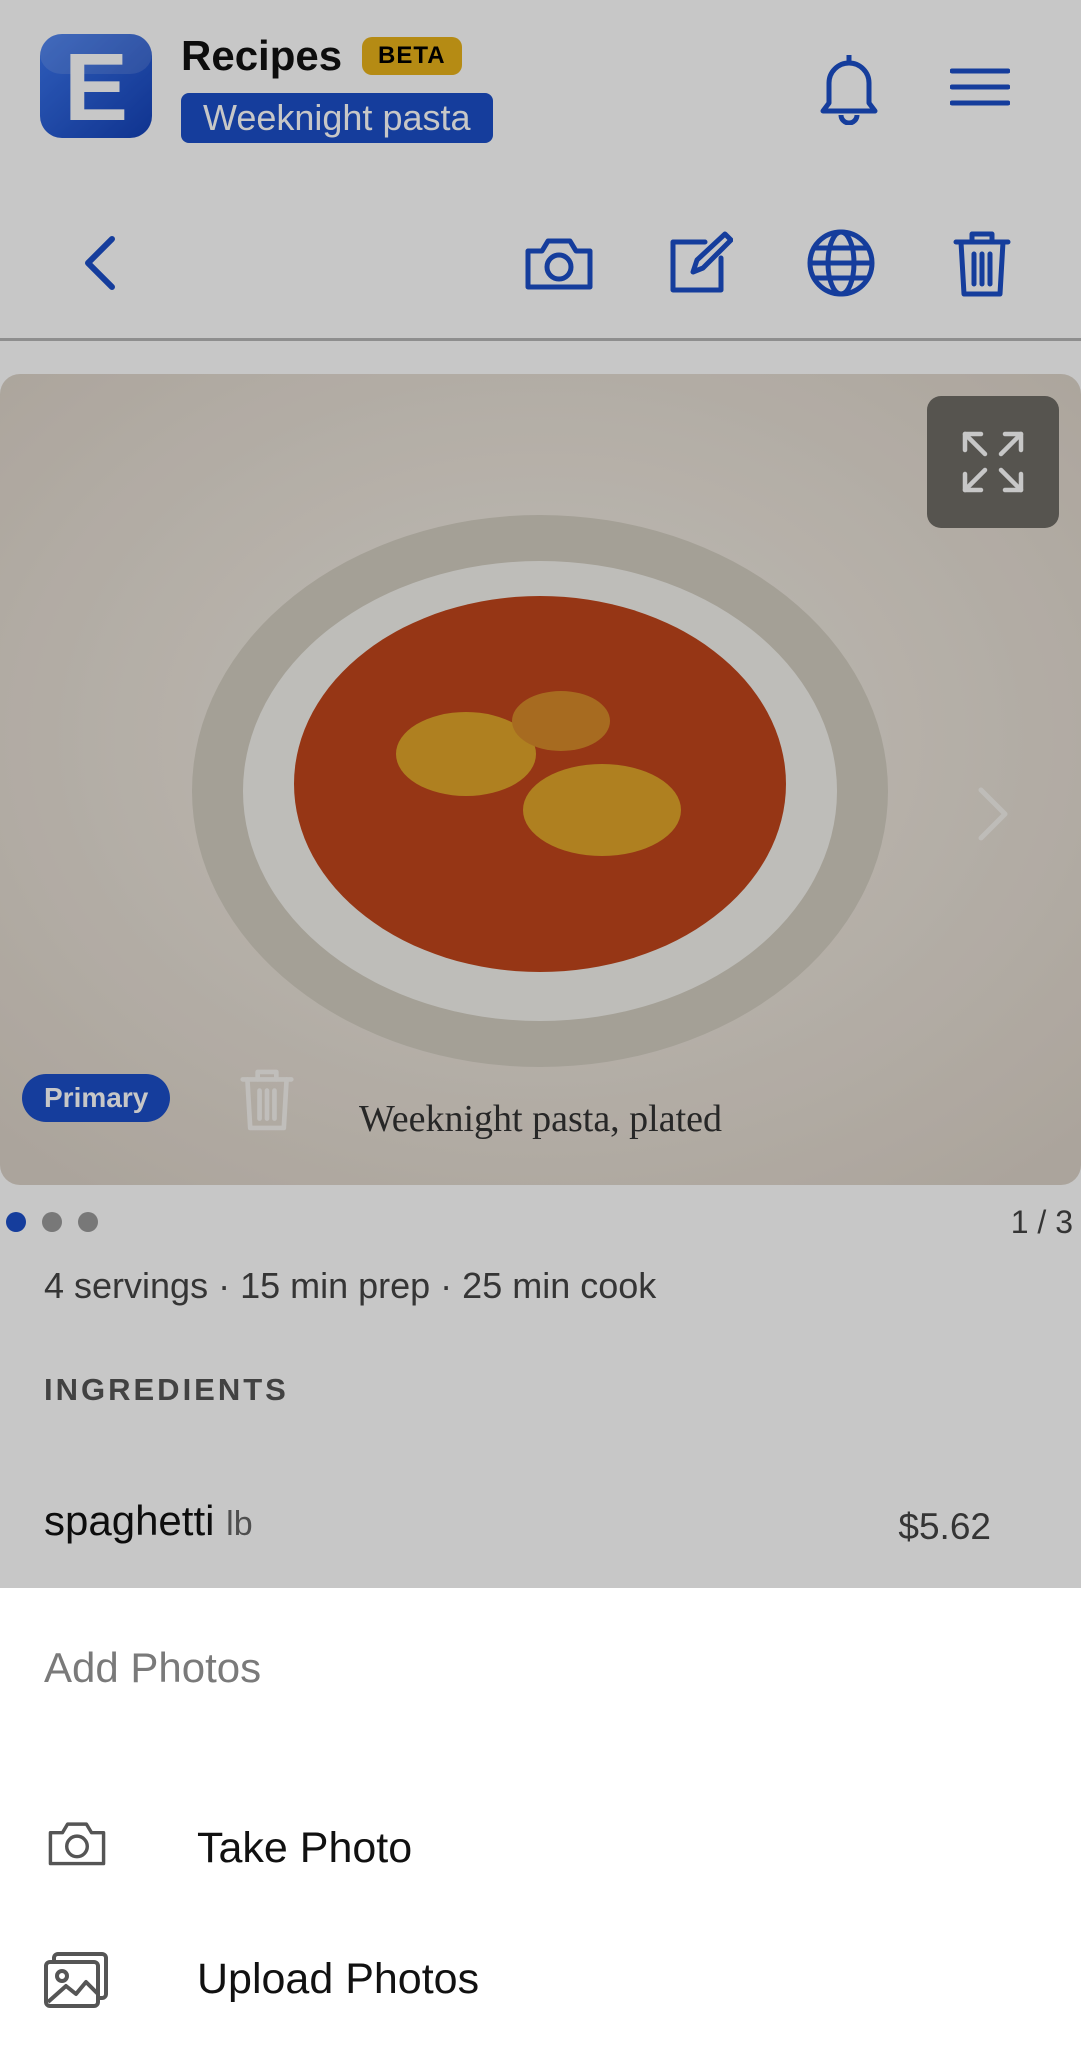 Image resolution: width=1081 pixels, height=2063 pixels. What do you see at coordinates (262, 55) in the screenshot?
I see `app-title: Recipes` at bounding box center [262, 55].